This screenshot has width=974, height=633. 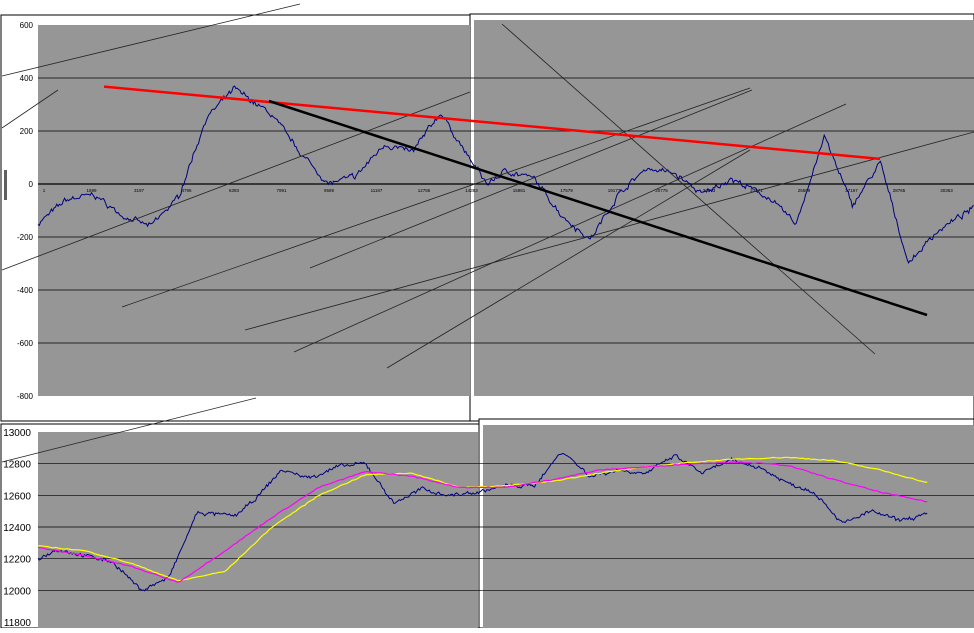 I want to click on y-tick-label-top-4: -200, so click(x=25, y=237).